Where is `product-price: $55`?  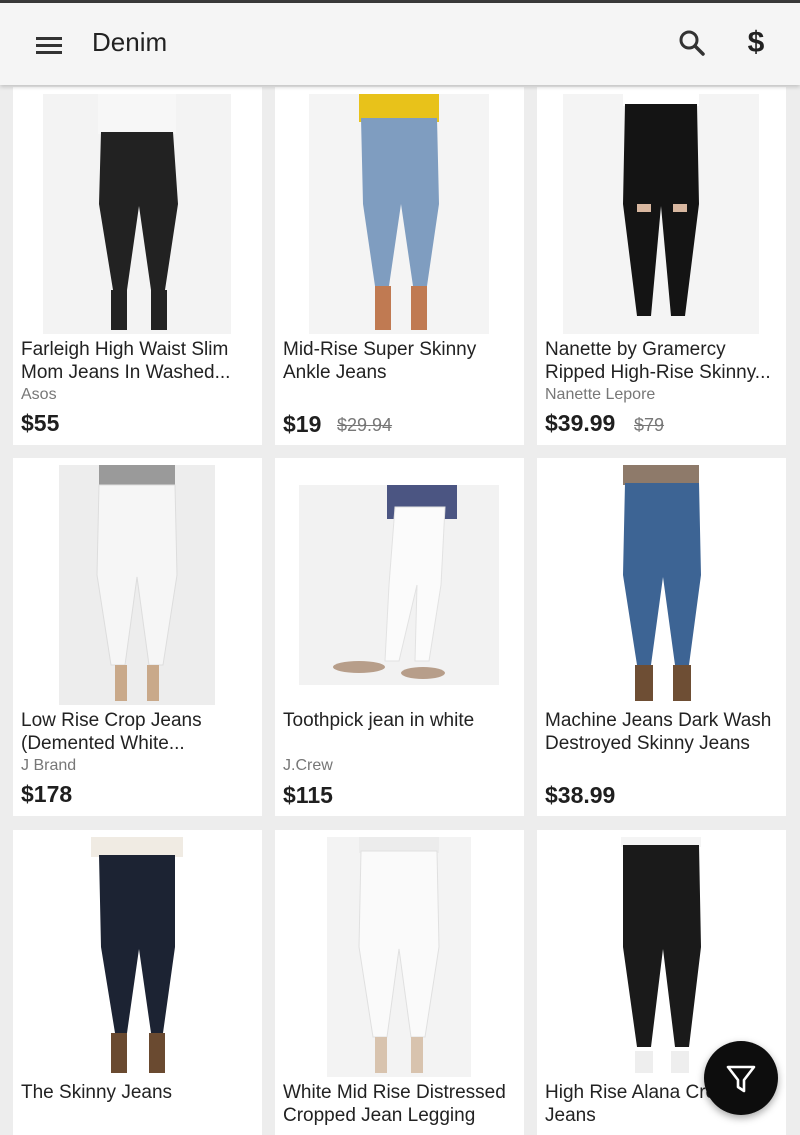
product-price: $55 is located at coordinates (40, 423).